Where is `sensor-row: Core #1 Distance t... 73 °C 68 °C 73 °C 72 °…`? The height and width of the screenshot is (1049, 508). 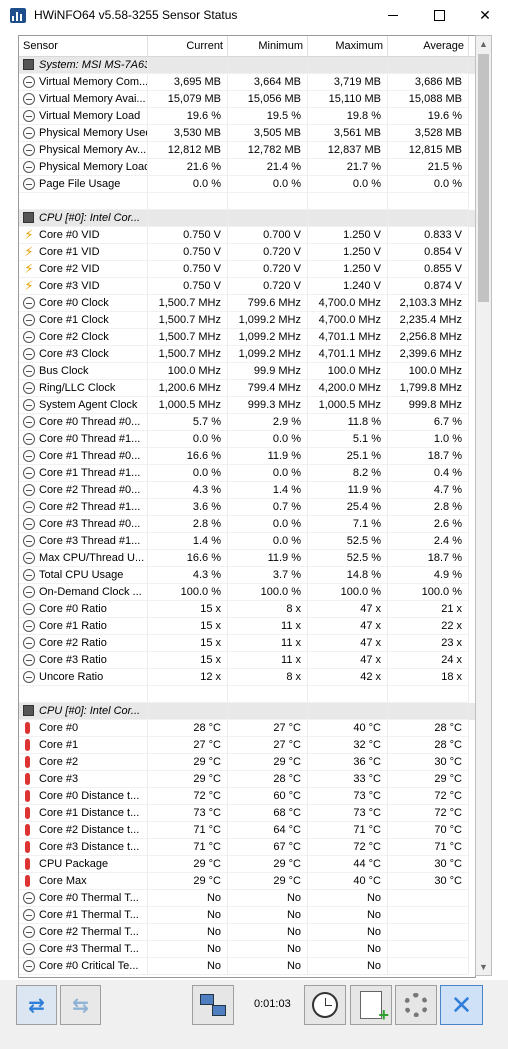 sensor-row: Core #1 Distance t... 73 °C 68 °C 73 °C 72 °… is located at coordinates (247, 813).